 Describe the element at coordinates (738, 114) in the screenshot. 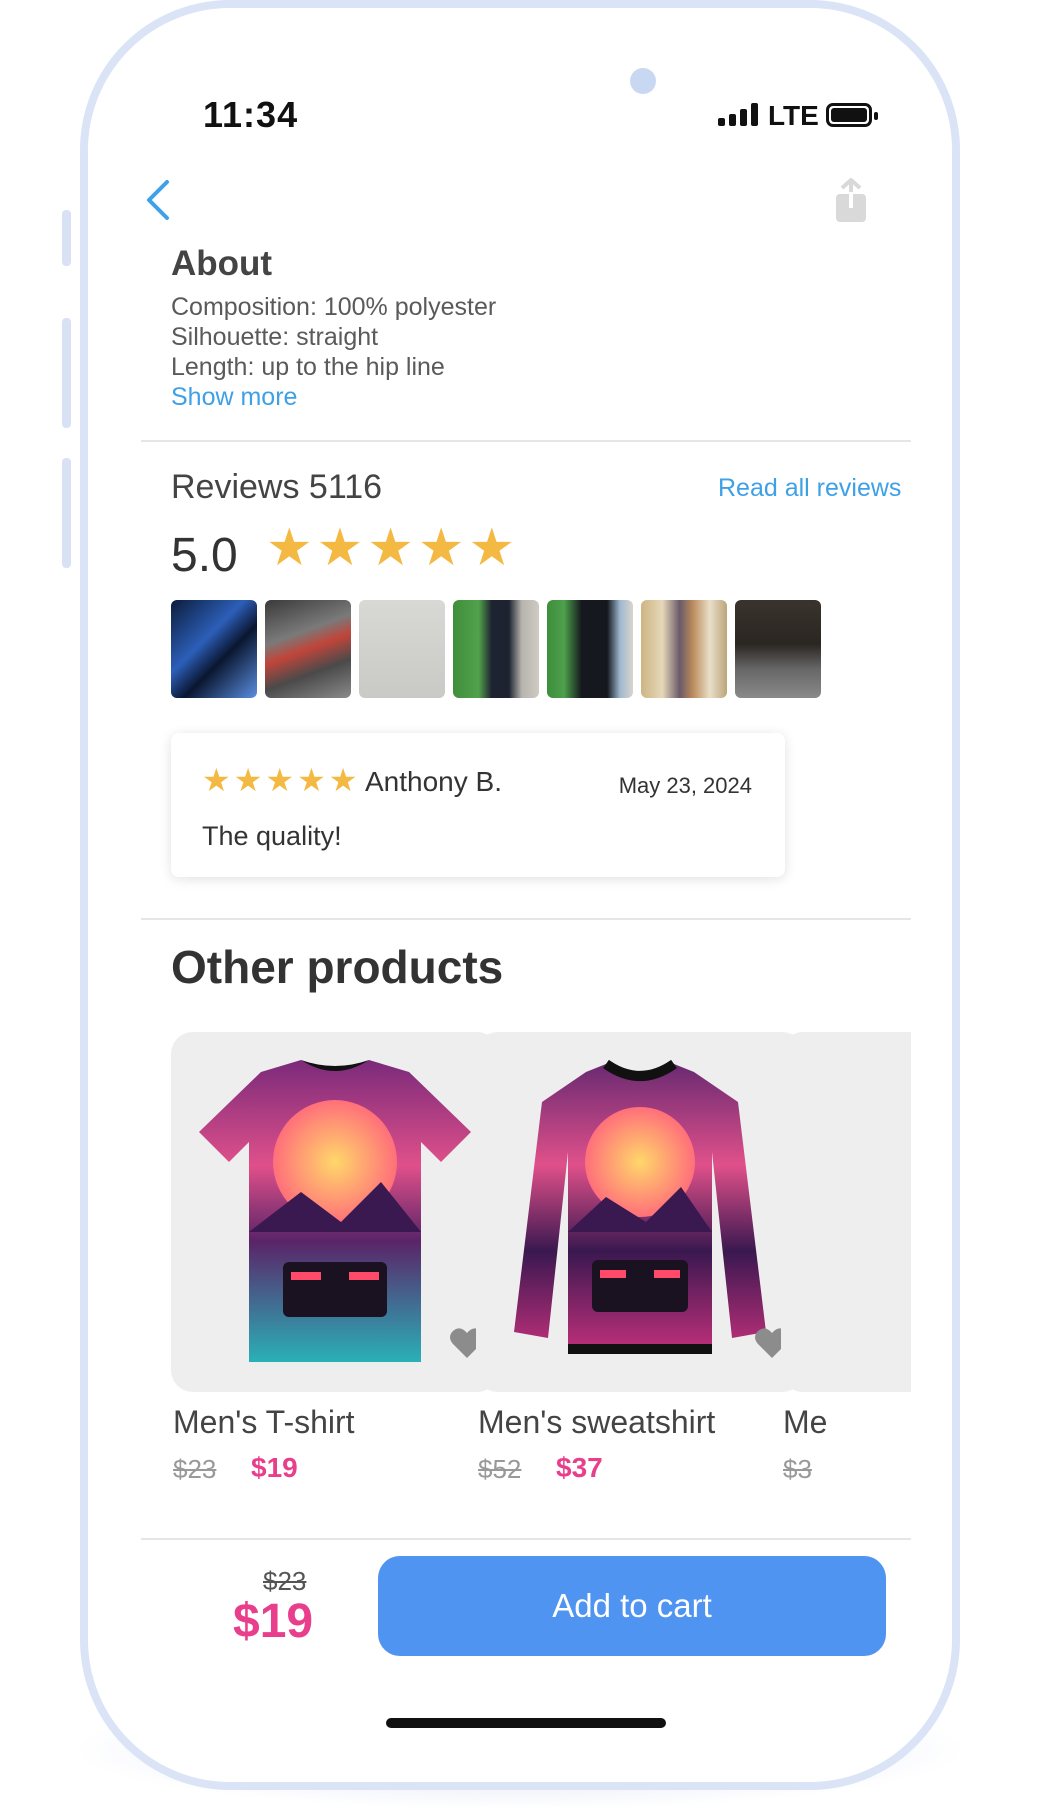

I see `signal-icon` at that location.